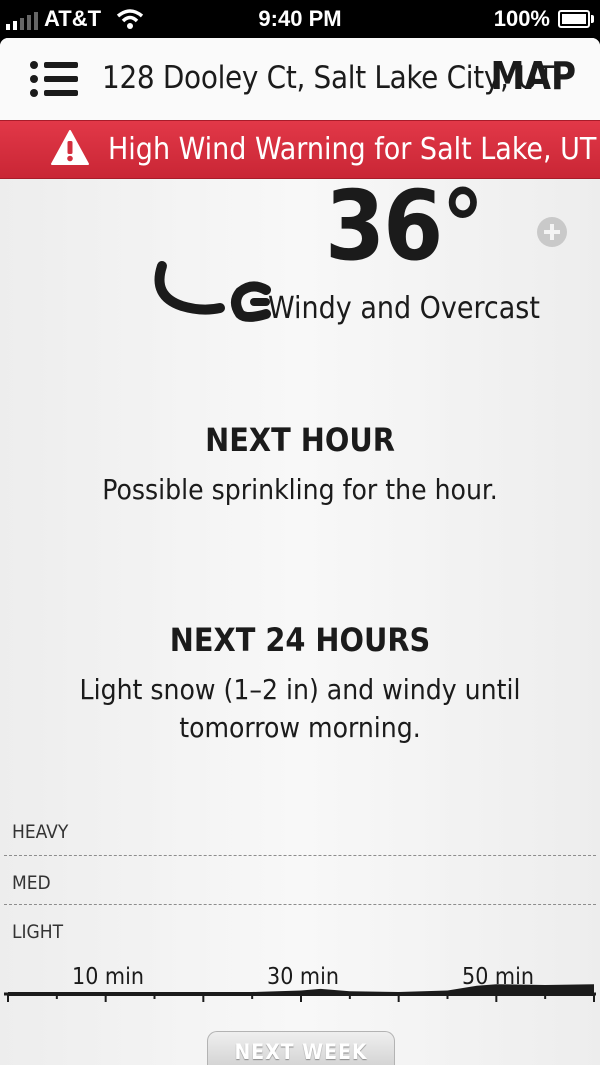 This screenshot has width=600, height=1065. I want to click on warning-icon, so click(70, 147).